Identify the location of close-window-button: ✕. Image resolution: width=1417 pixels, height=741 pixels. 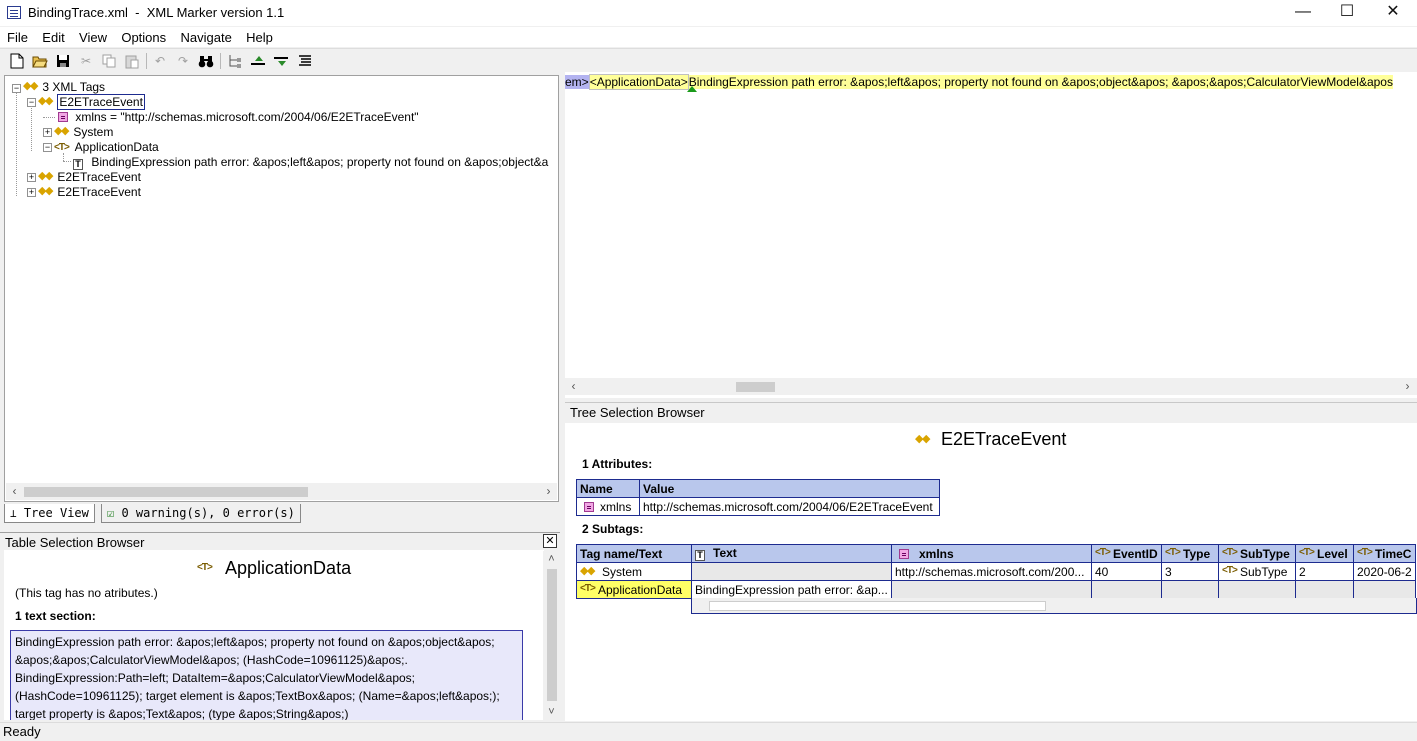
(1393, 13).